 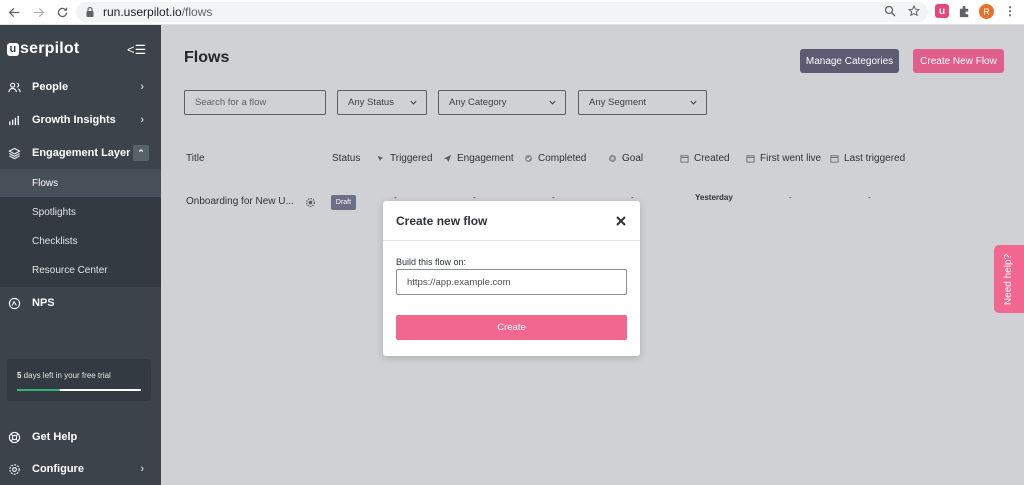 I want to click on status-filter-select: Any Status, so click(x=382, y=102).